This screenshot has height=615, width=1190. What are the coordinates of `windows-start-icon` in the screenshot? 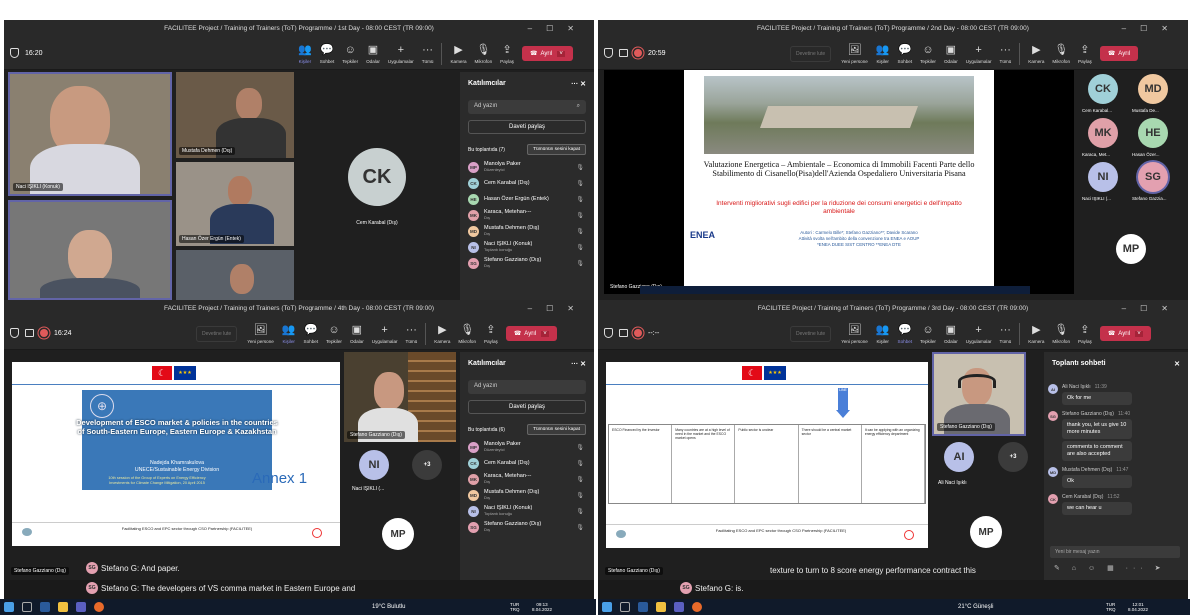 It's located at (9, 607).